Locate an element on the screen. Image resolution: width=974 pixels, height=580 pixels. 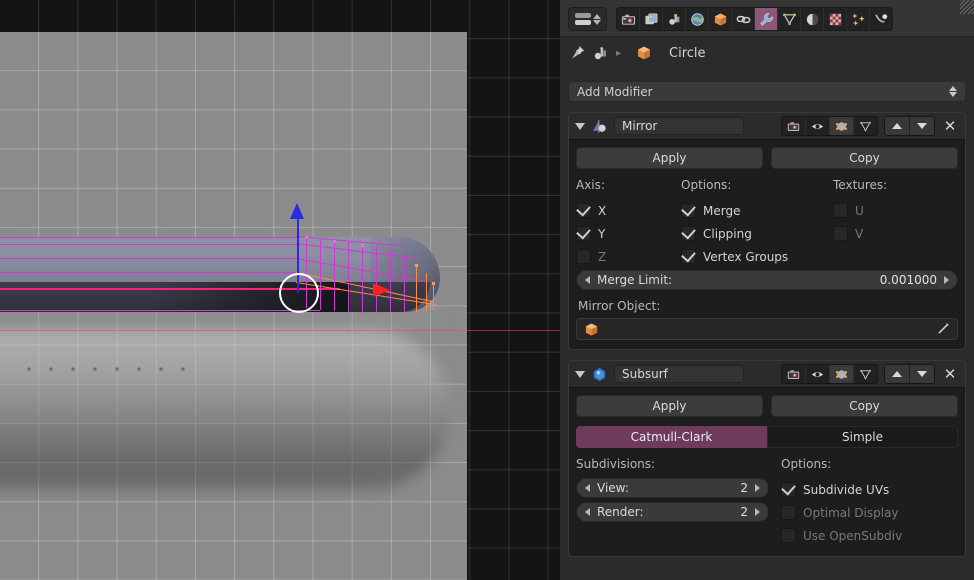
apply-button-subsurf: Apply is located at coordinates (669, 406).